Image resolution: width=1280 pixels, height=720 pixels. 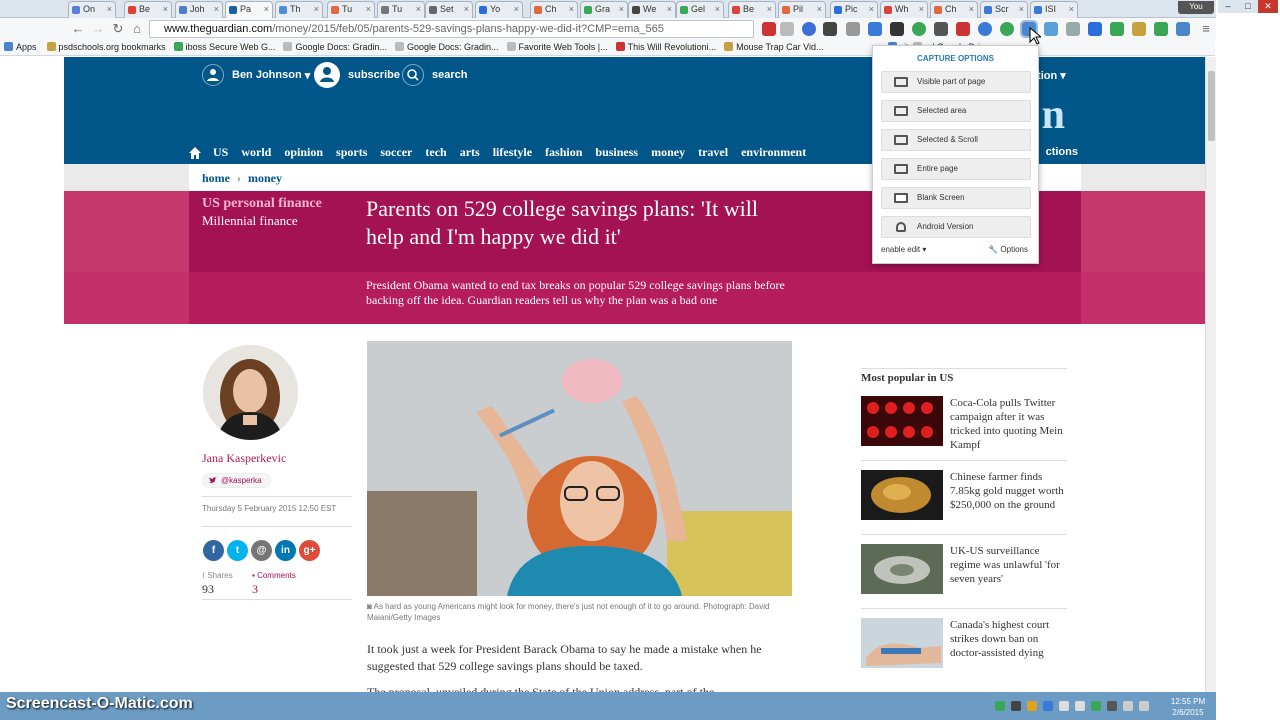 I want to click on bookmark-item: Apps, so click(x=20, y=47).